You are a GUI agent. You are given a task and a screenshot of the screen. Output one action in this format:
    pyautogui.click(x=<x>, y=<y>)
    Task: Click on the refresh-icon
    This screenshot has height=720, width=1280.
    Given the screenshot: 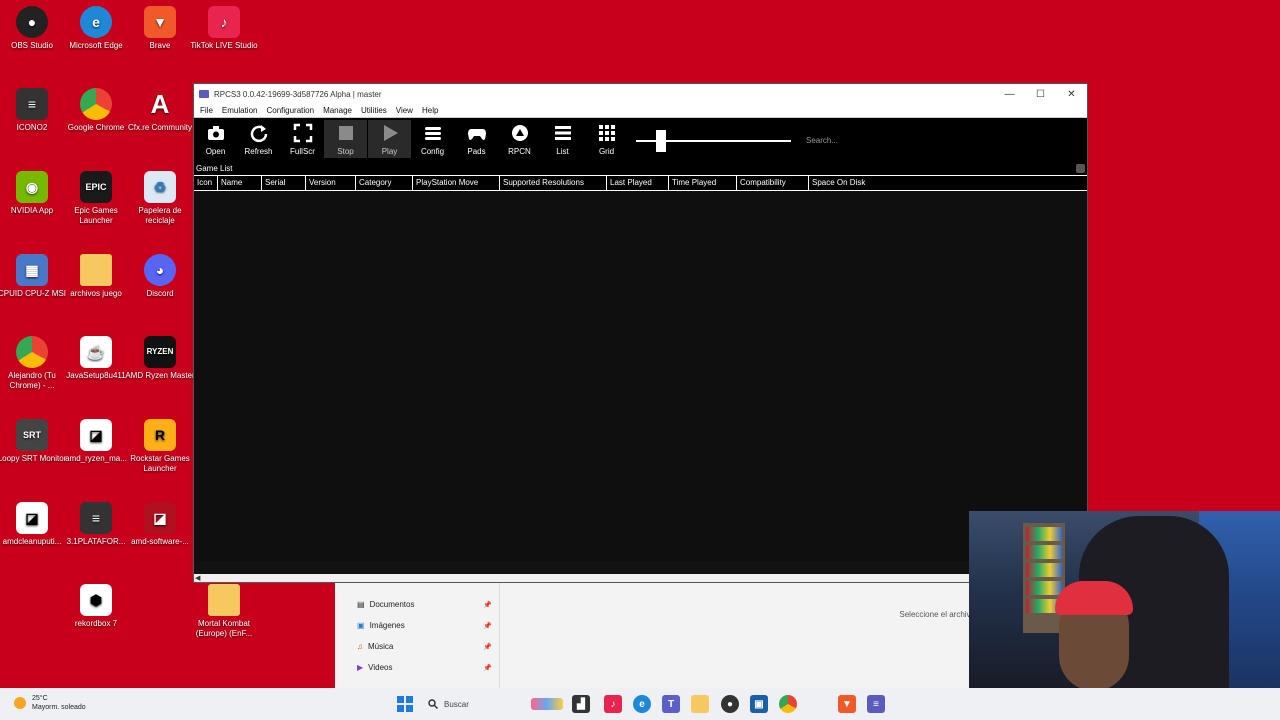 What is the action you would take?
    pyautogui.click(x=258, y=134)
    